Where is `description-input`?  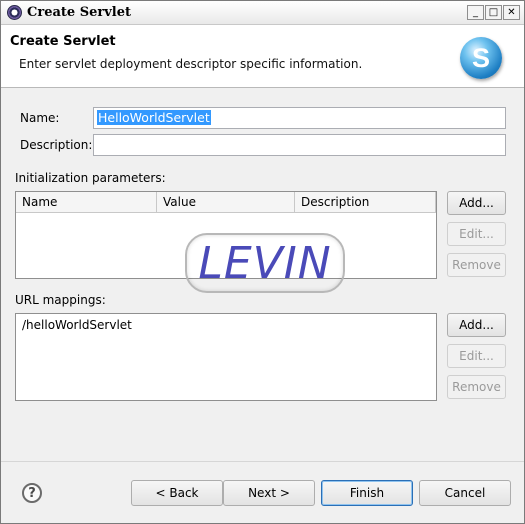
description-input is located at coordinates (299, 145).